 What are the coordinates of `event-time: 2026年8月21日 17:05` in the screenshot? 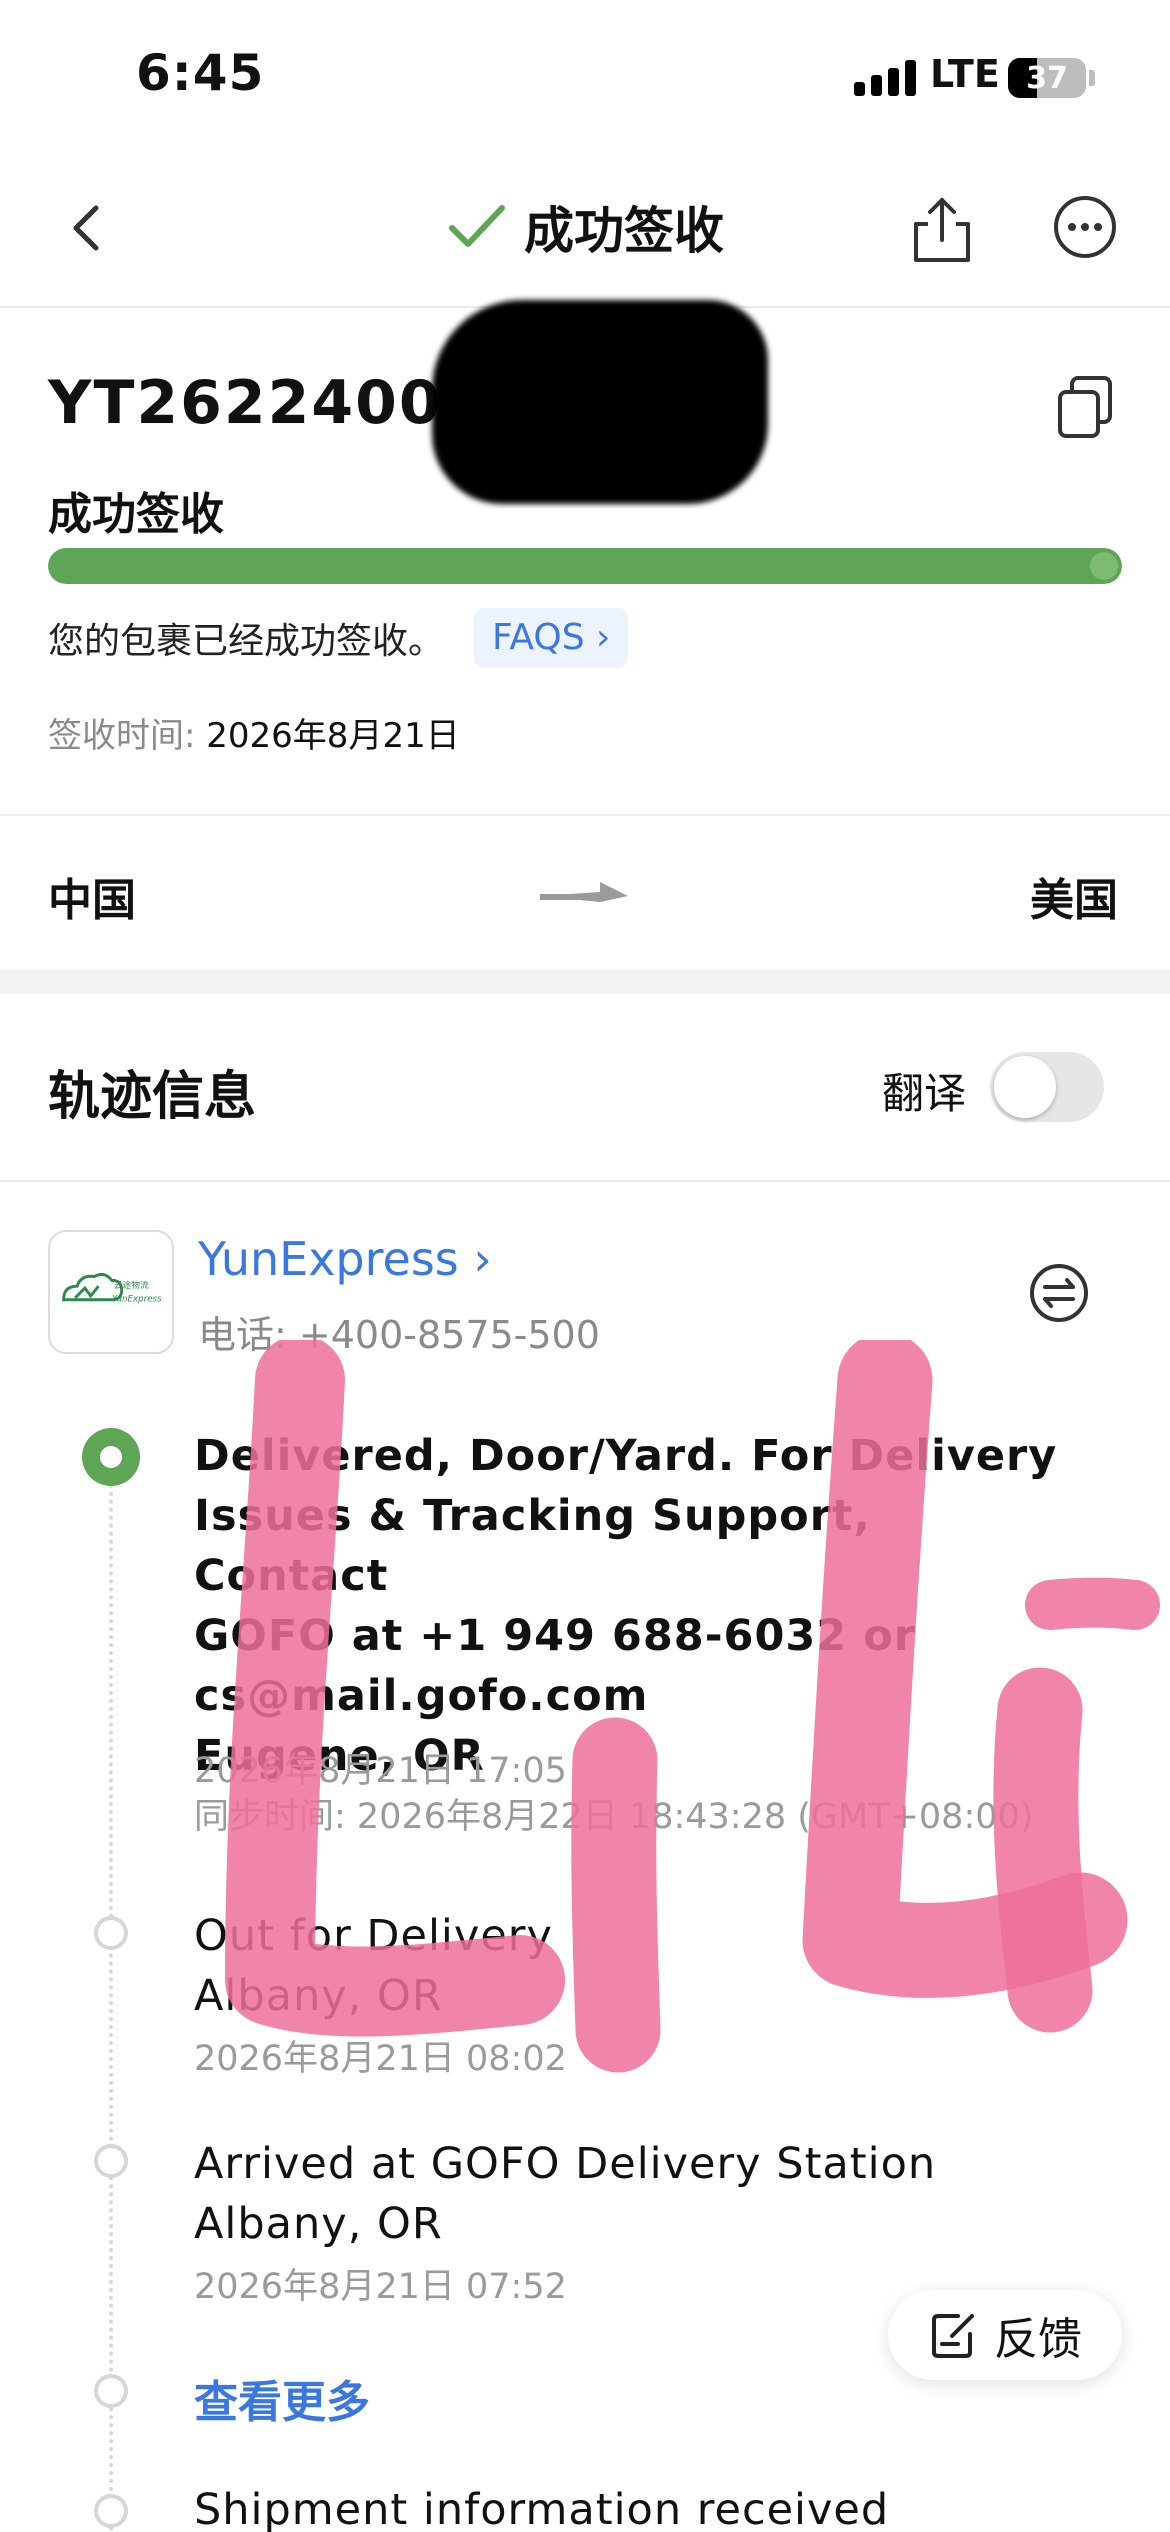 It's located at (380, 1771).